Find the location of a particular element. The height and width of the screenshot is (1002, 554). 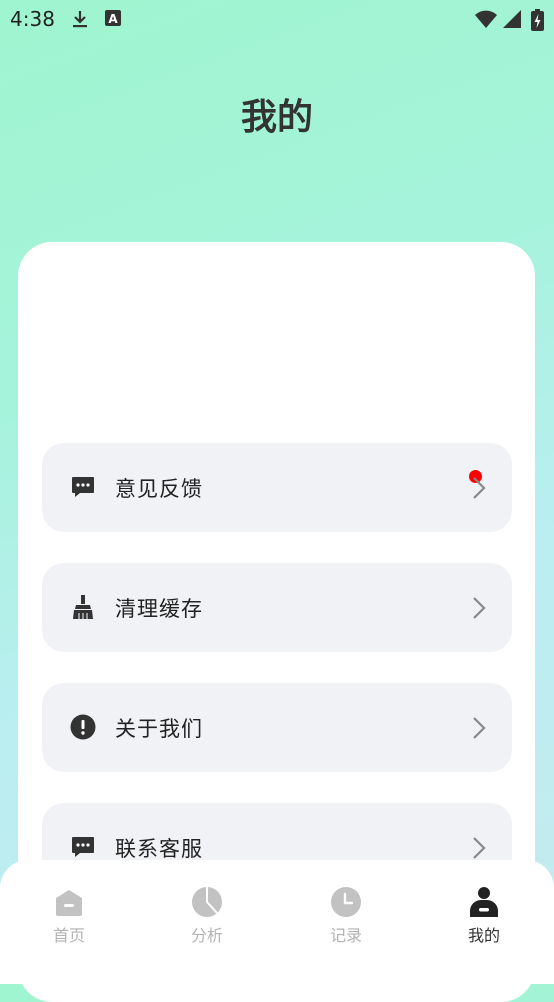

info-alert-icon is located at coordinates (83, 727).